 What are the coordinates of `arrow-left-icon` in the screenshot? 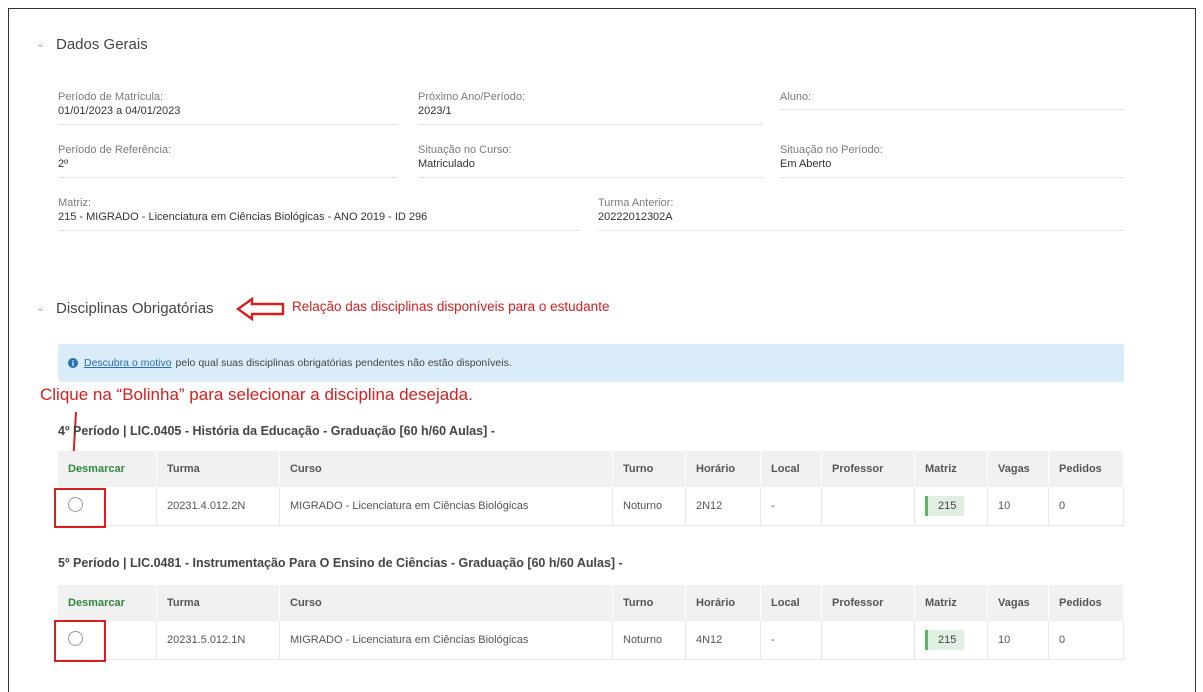 It's located at (260, 309).